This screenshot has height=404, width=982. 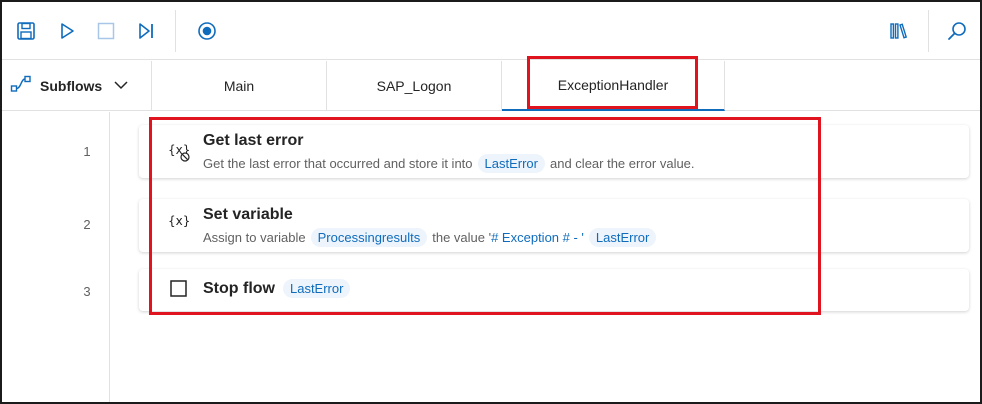 I want to click on tab-exception-handler: ExceptionHandler, so click(x=613, y=86).